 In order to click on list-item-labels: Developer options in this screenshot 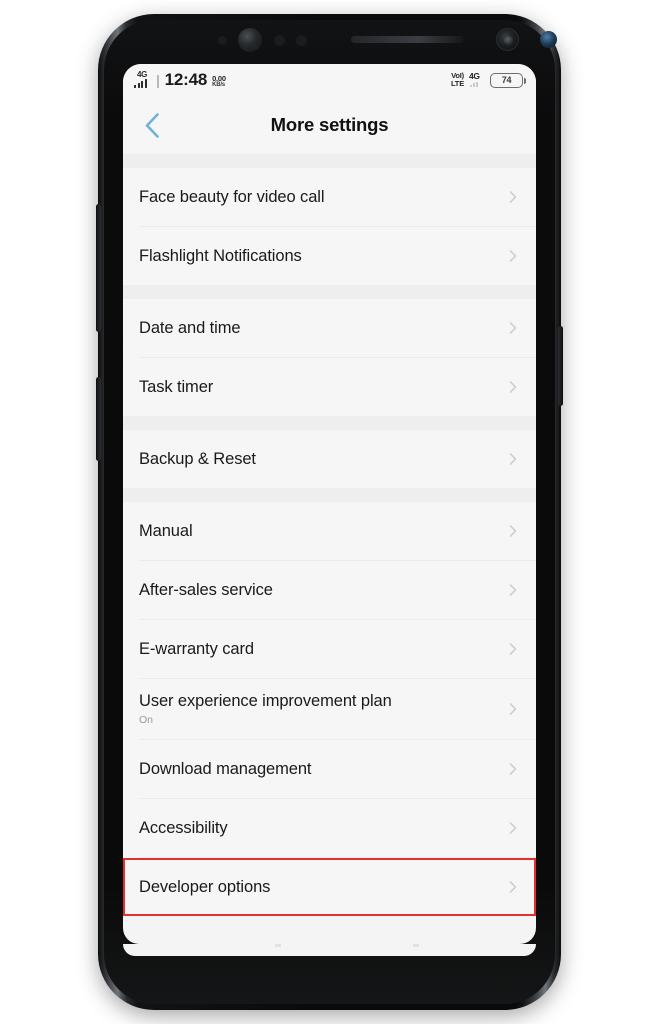, I will do `click(204, 887)`.